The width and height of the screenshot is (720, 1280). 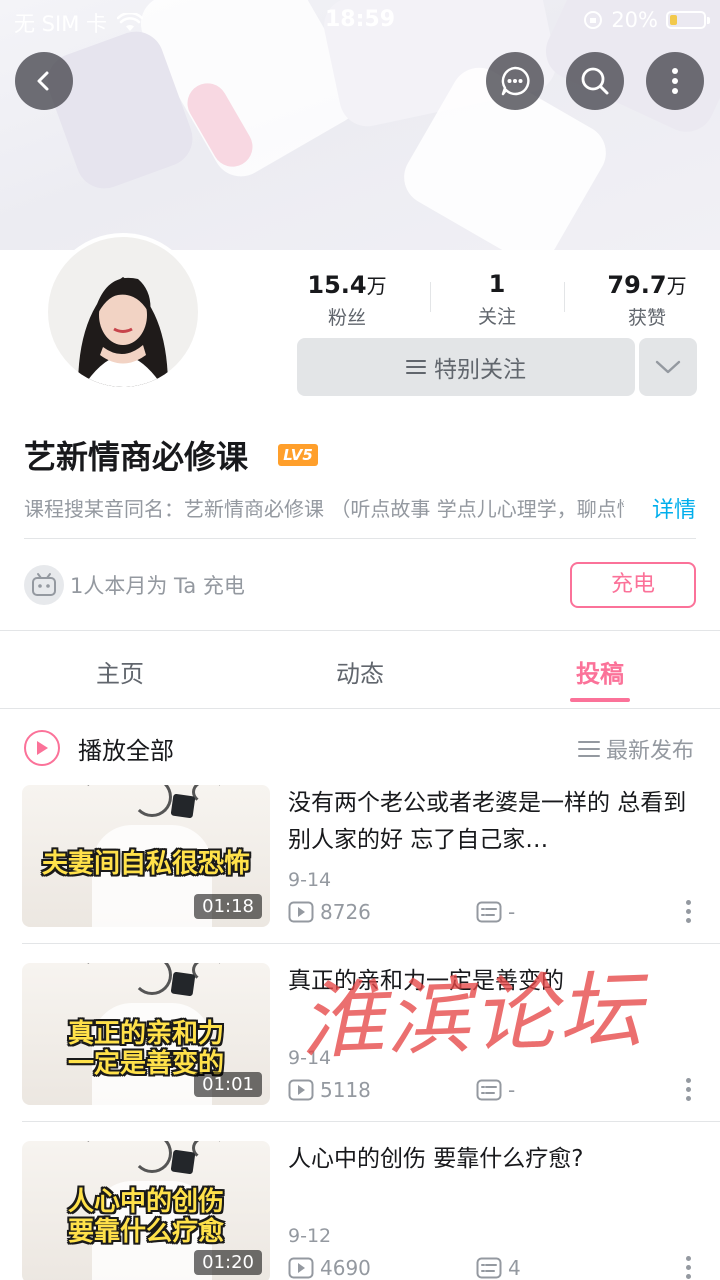 I want to click on fans-label: 粉丝, so click(x=346, y=318).